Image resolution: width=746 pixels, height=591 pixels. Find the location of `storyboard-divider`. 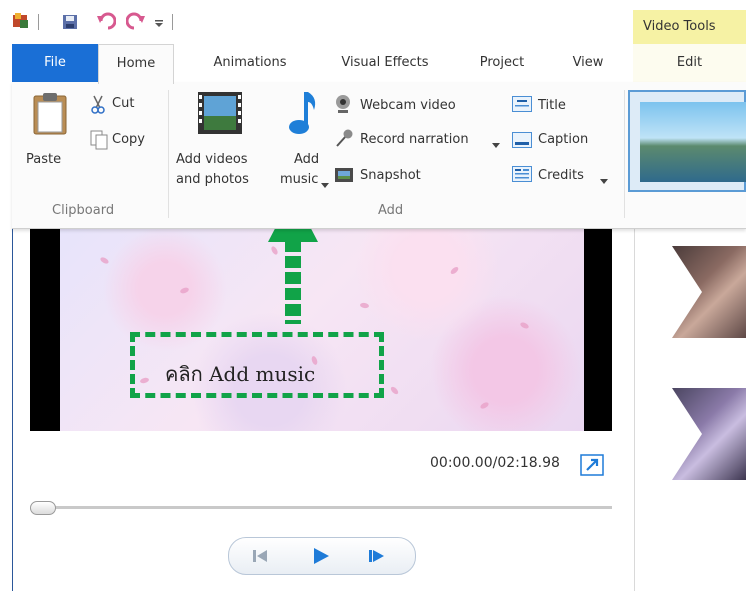

storyboard-divider is located at coordinates (634, 409).